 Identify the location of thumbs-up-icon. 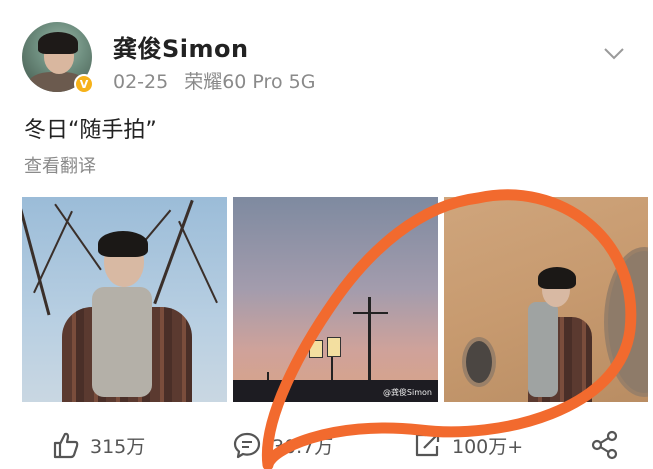
(66, 445).